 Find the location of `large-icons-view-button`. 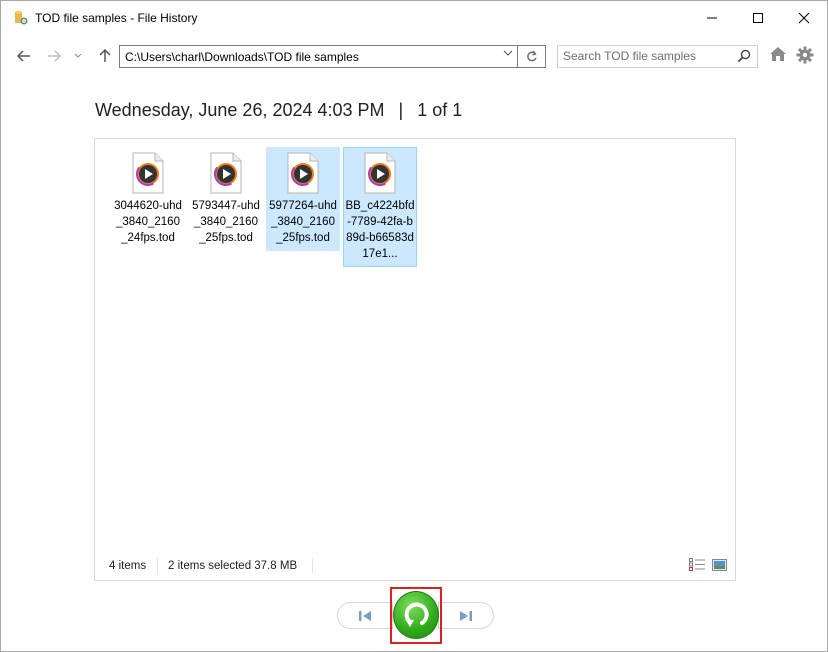

large-icons-view-button is located at coordinates (719, 566).